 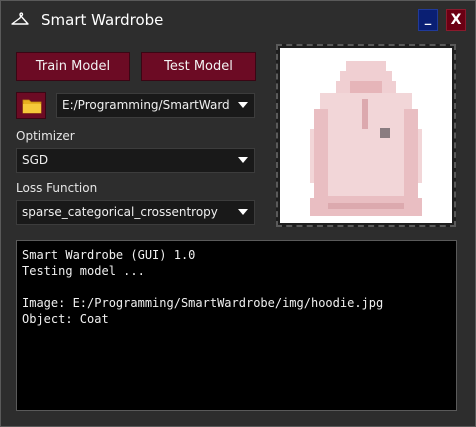 What do you see at coordinates (57, 188) in the screenshot?
I see `loss-function-label: Loss Function` at bounding box center [57, 188].